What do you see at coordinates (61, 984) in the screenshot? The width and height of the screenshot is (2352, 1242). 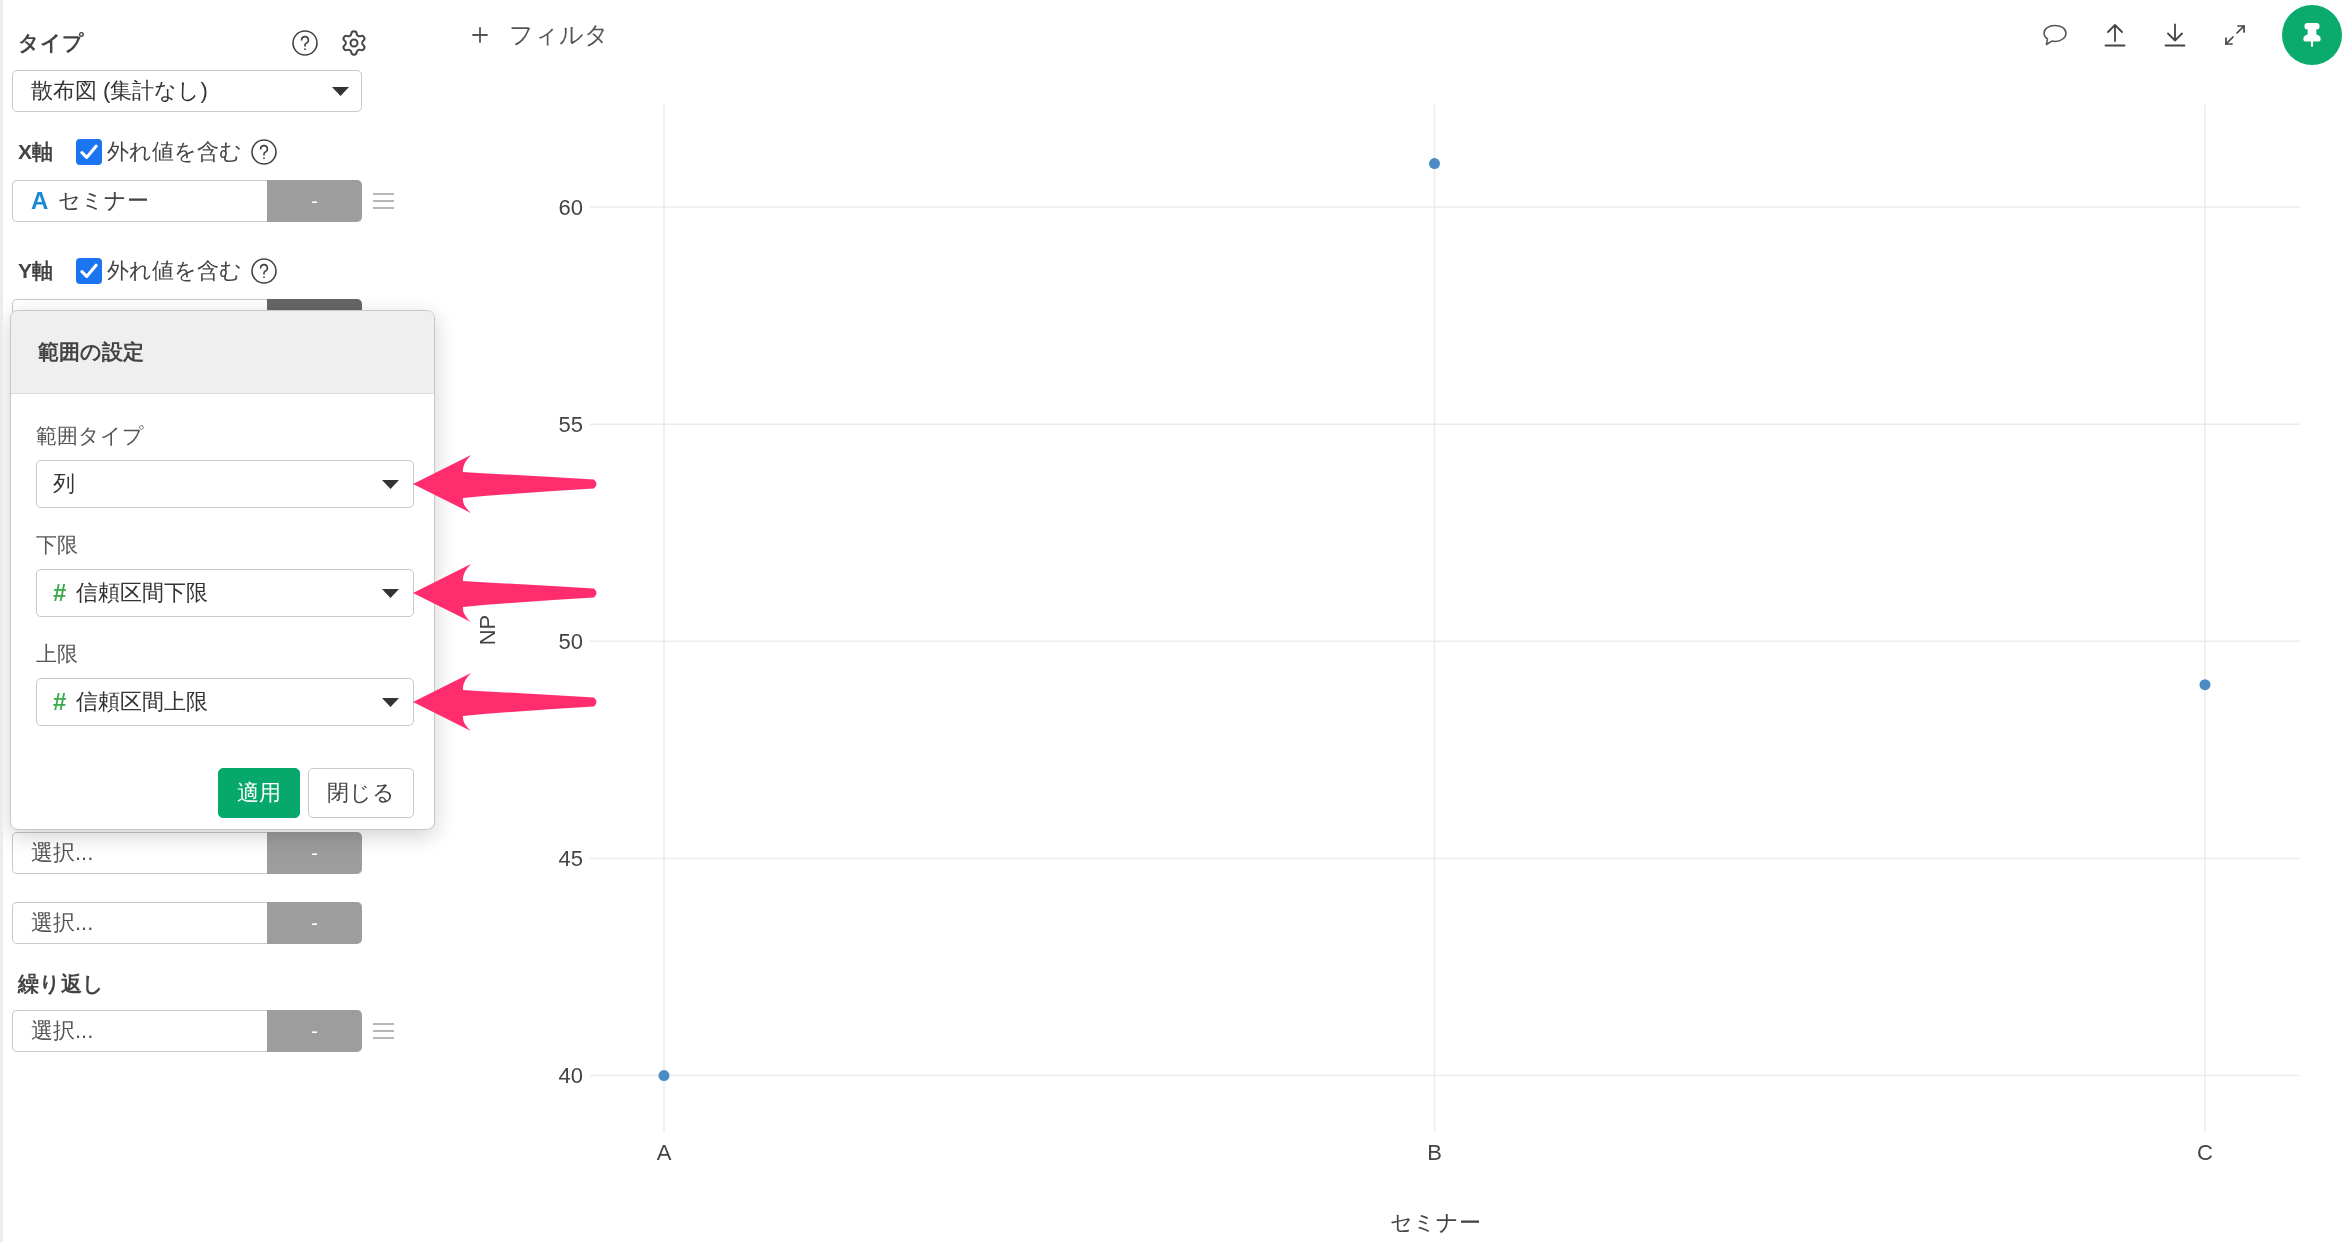 I see `section-label: 繰り返し` at bounding box center [61, 984].